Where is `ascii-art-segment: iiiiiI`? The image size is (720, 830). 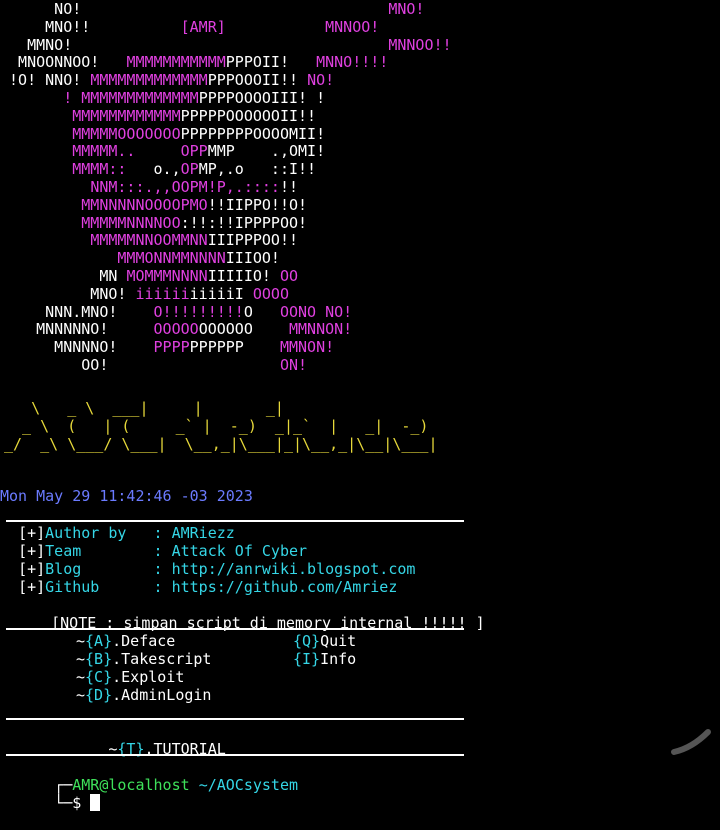 ascii-art-segment: iiiiiI is located at coordinates (221, 293).